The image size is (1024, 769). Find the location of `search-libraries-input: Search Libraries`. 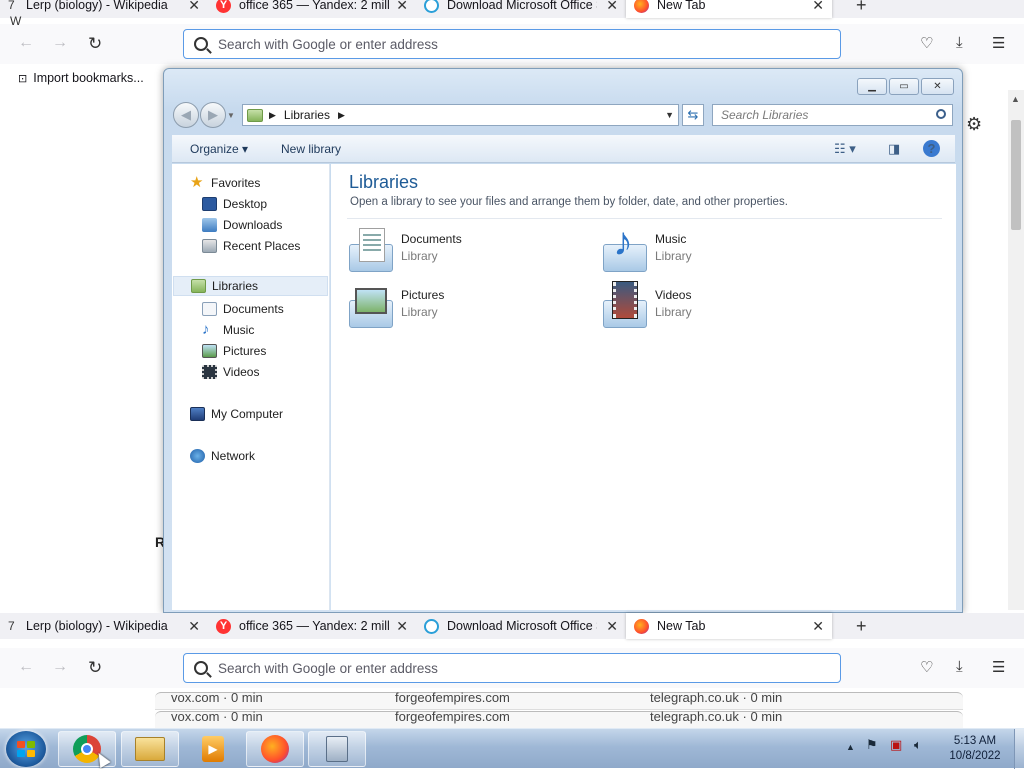

search-libraries-input: Search Libraries is located at coordinates (832, 115).